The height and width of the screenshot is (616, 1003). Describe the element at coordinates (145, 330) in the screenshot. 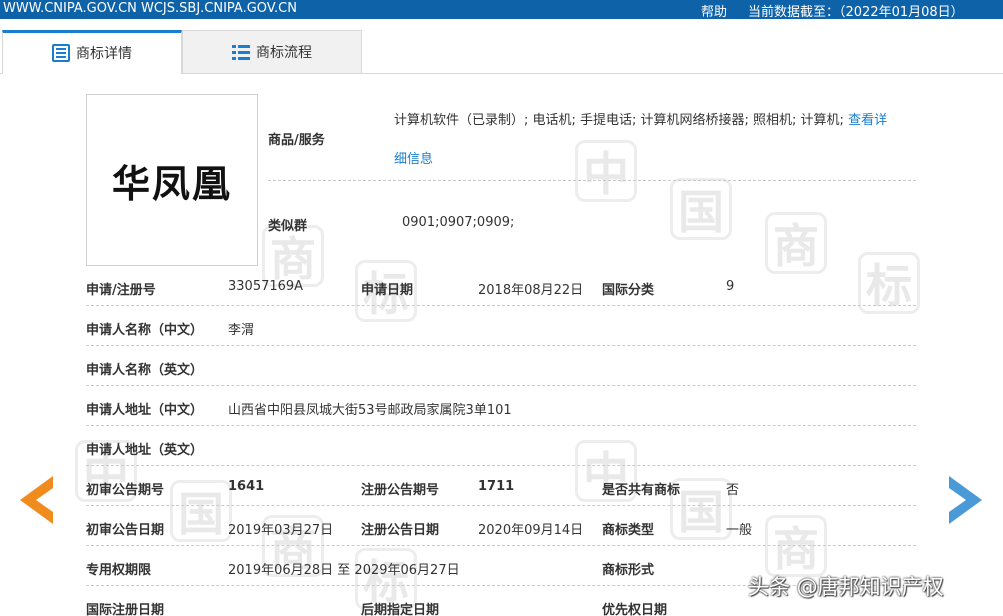

I see `applicant-cn-label: 申请人名称（中文）` at that location.